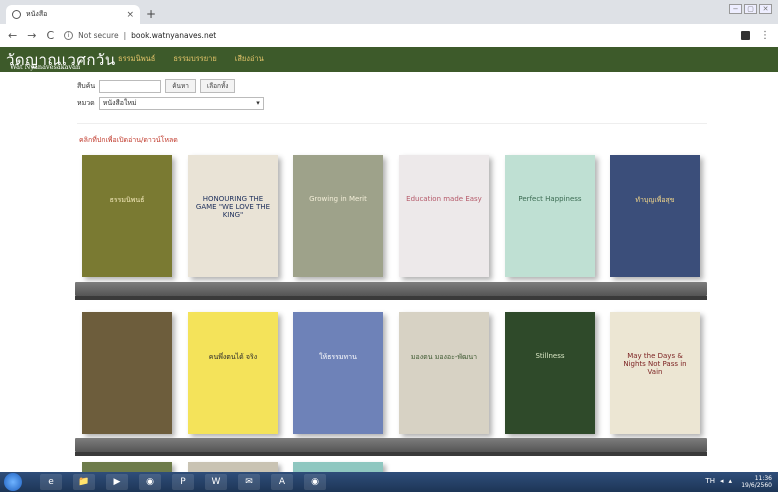 The image size is (778, 492). I want to click on site-logo-english: Wat Nyanavesakavan, so click(45, 67).